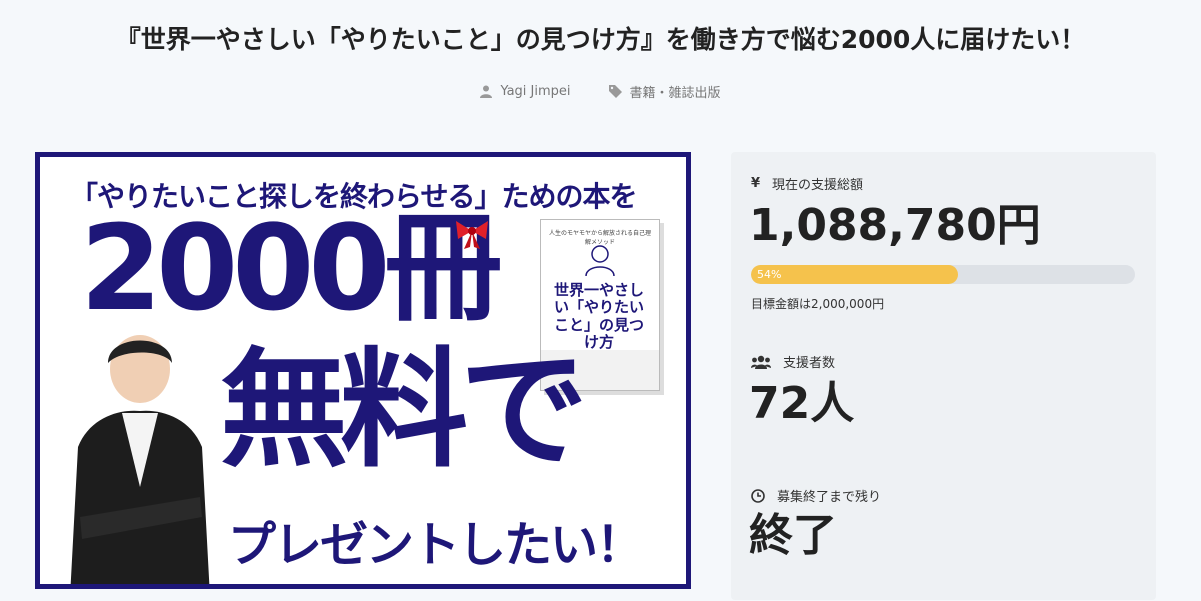 The width and height of the screenshot is (1201, 601). What do you see at coordinates (436, 545) in the screenshot?
I see `hero-present-text: プレゼントしたい！` at bounding box center [436, 545].